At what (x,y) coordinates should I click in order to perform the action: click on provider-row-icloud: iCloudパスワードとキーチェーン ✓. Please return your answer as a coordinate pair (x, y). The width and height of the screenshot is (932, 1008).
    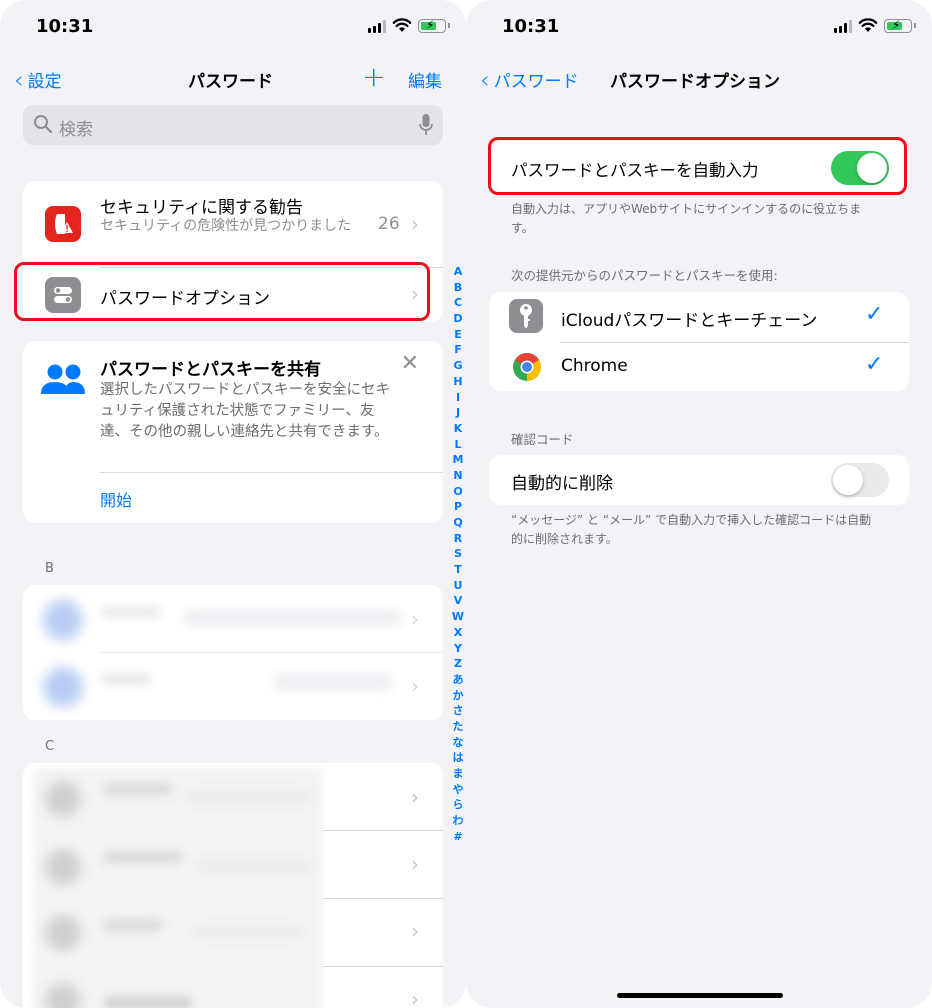
    Looking at the image, I should click on (699, 317).